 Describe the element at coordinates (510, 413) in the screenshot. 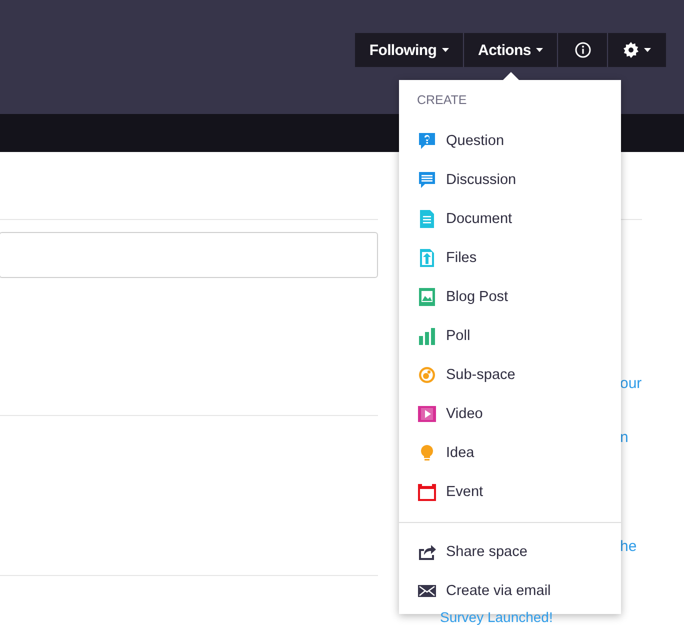

I see `menu-item: Video` at that location.